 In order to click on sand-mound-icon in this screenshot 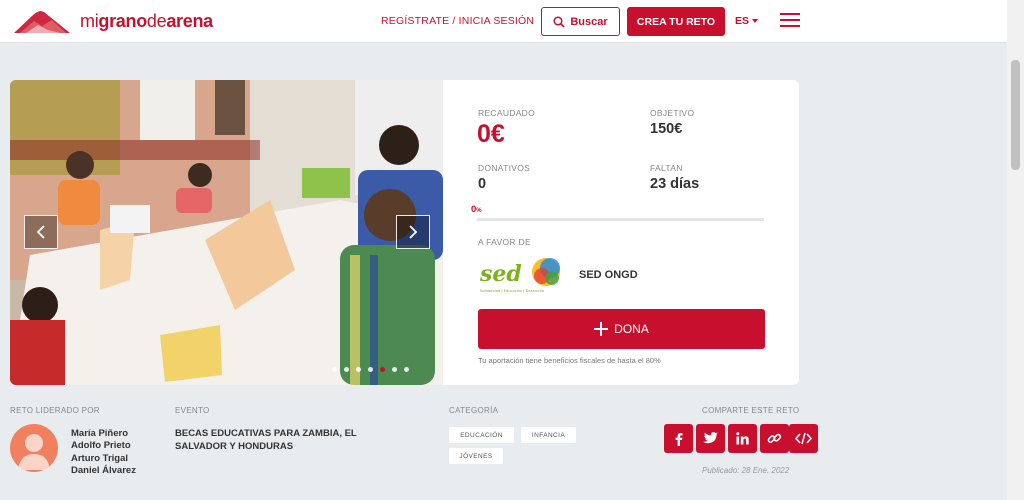, I will do `click(42, 22)`.